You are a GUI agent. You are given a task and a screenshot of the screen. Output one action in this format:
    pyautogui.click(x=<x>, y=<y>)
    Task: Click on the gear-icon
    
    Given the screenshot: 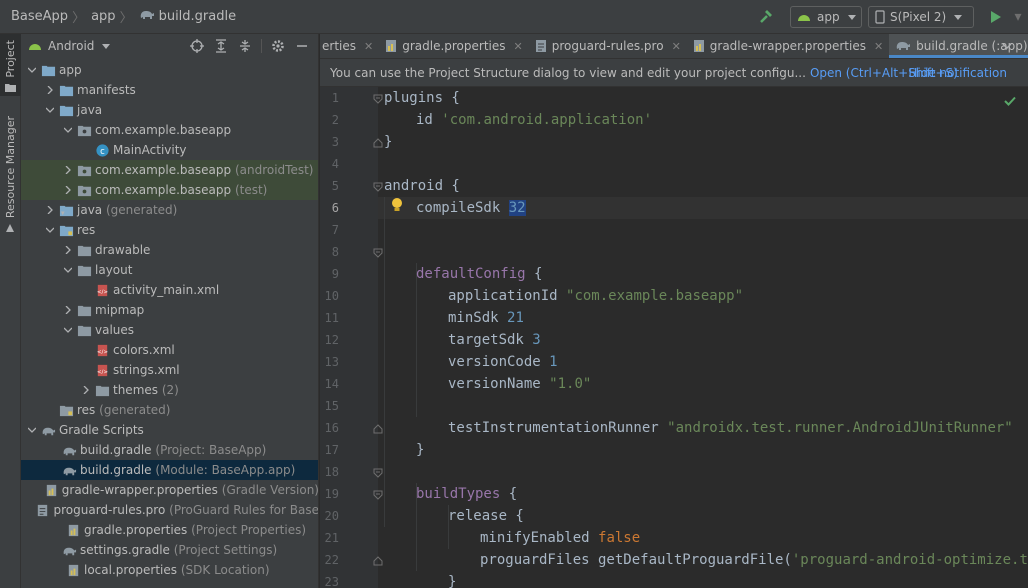 What is the action you would take?
    pyautogui.click(x=278, y=46)
    